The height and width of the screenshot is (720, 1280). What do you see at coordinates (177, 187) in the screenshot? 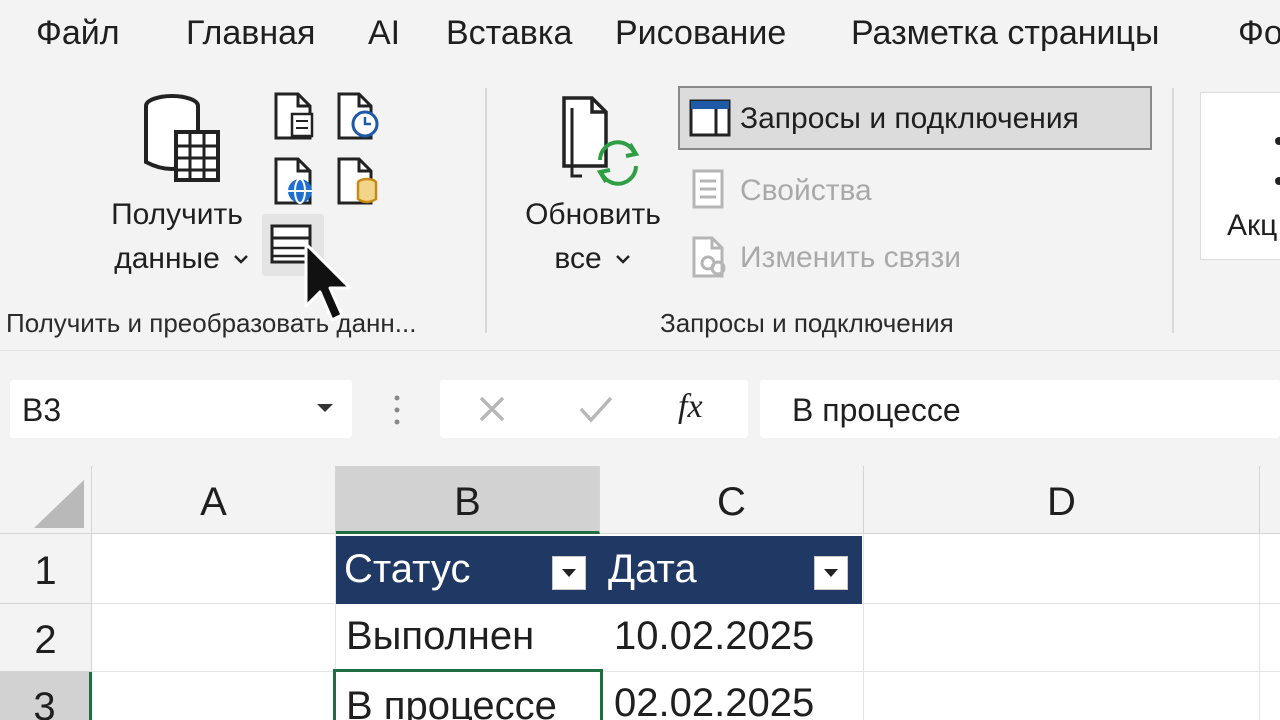
I see `get-data-button: Получить данные` at bounding box center [177, 187].